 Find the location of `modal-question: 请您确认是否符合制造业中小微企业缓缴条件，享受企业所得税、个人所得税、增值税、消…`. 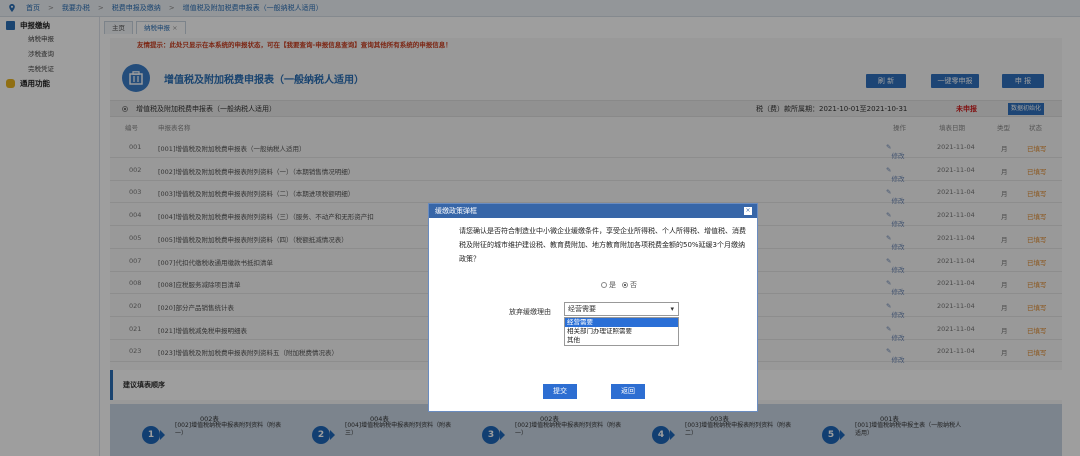

modal-question: 请您确认是否符合制造业中小微企业缓缴条件，享受企业所得税、个人所得税、增值税、消… is located at coordinates (602, 245).